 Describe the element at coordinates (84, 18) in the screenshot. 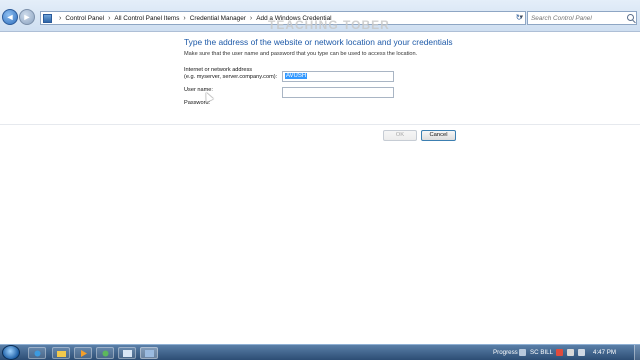

I see `breadcrumb-control-panel: Control Panel` at that location.